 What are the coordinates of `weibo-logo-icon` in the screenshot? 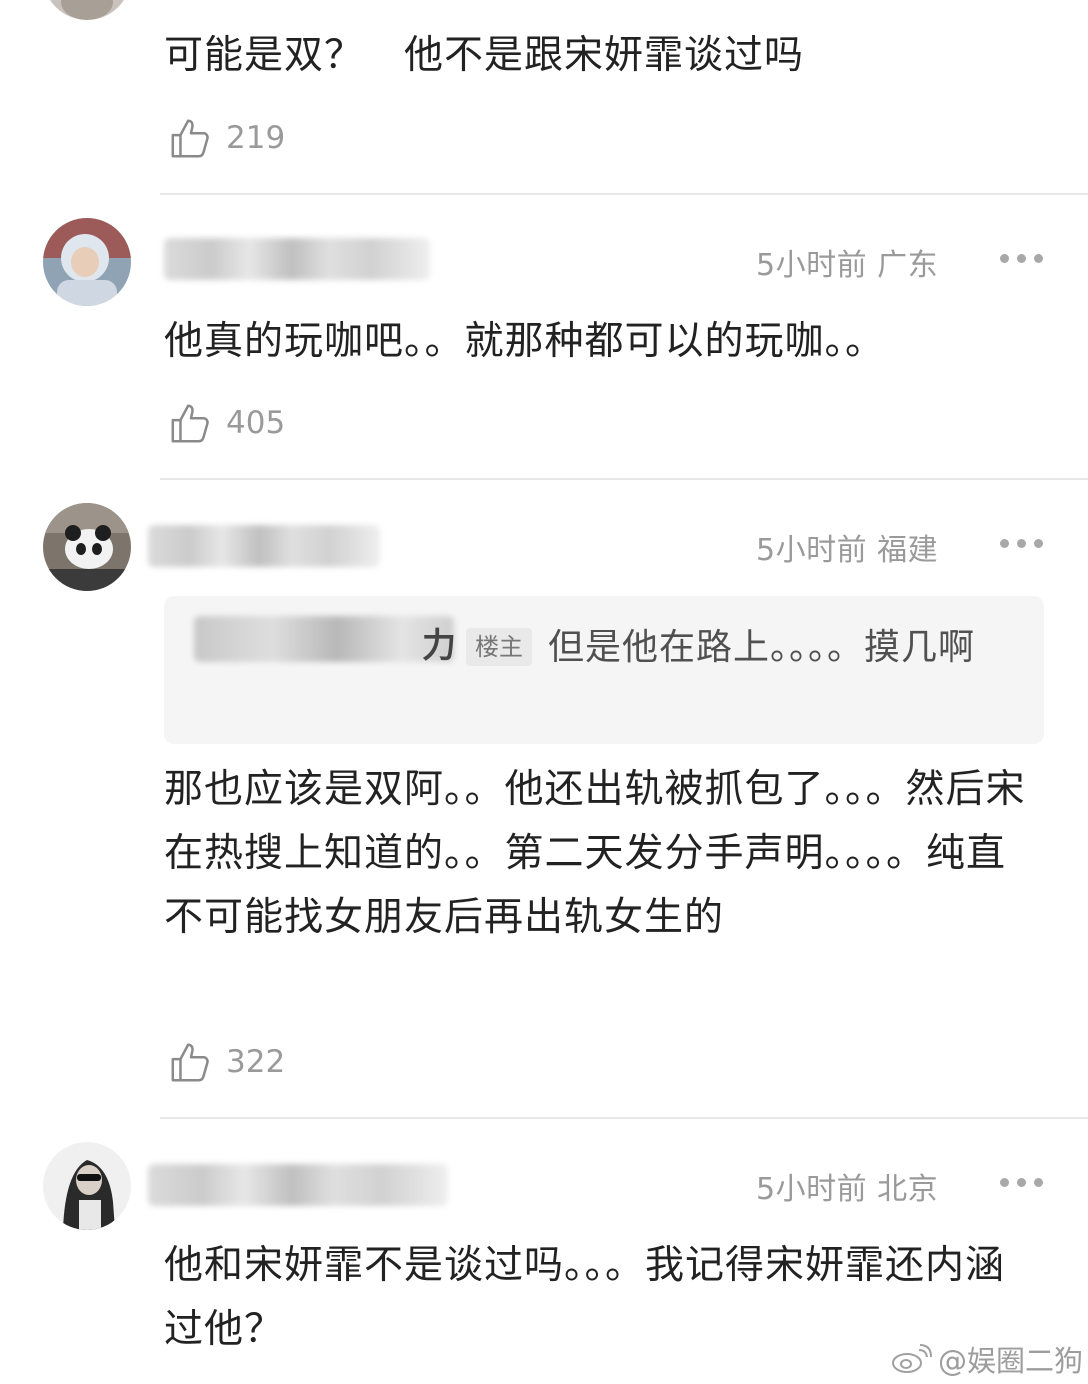 It's located at (912, 1358).